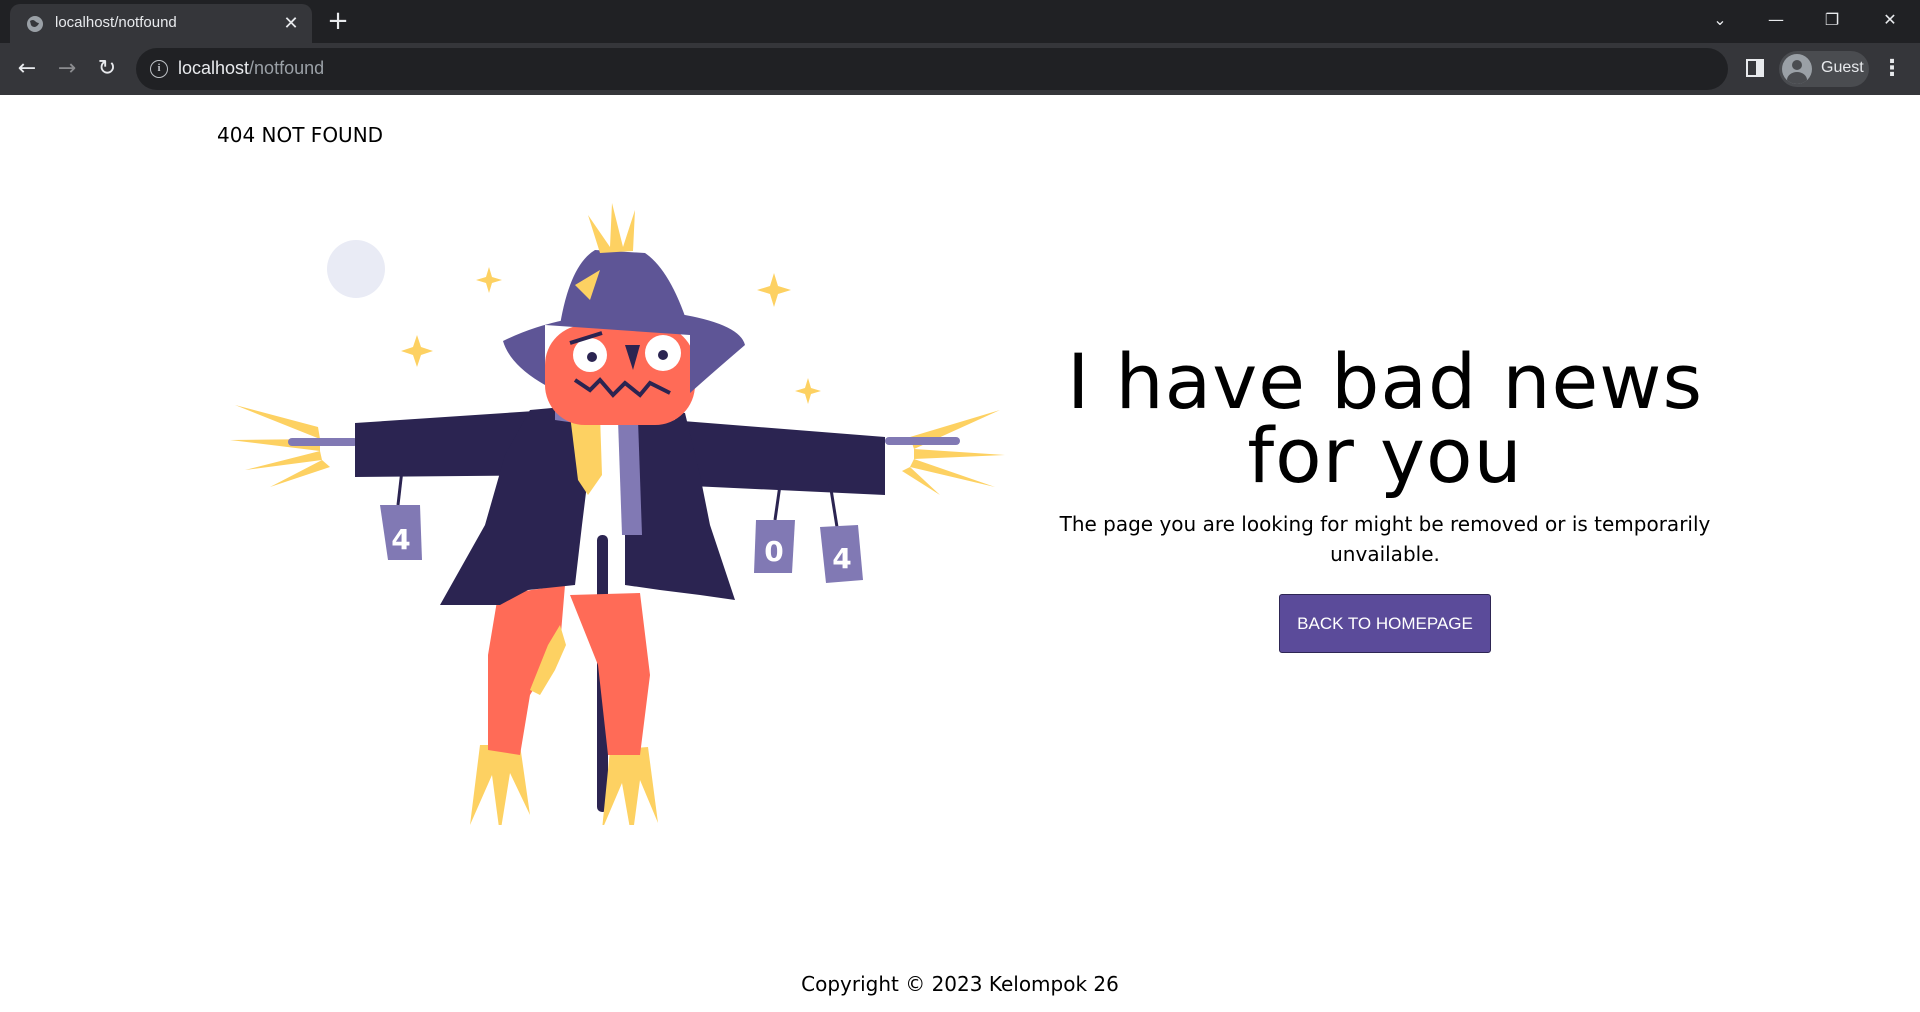 This screenshot has width=1920, height=1012. I want to click on tab-title: localhost/notfound, so click(116, 22).